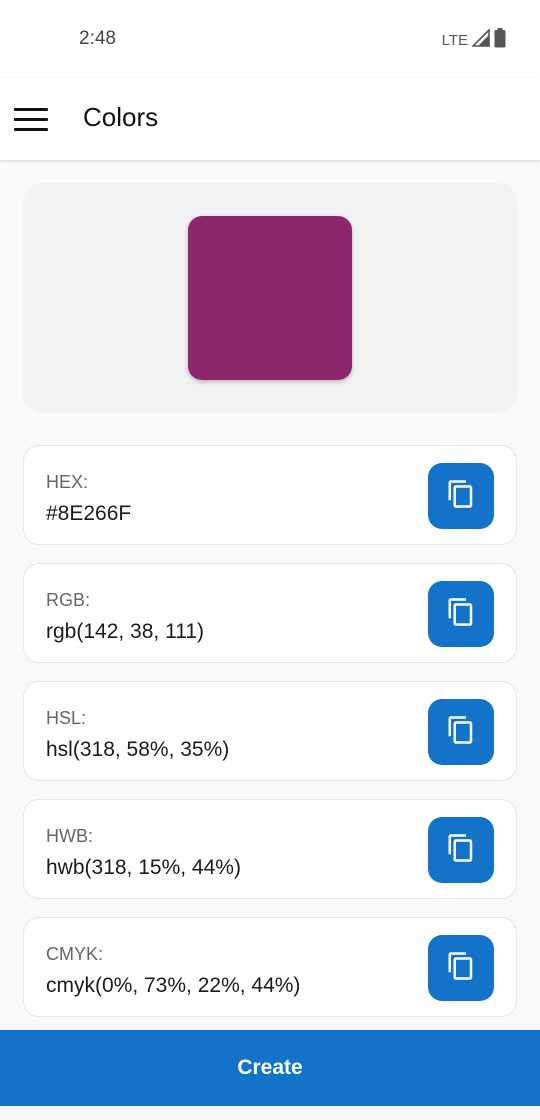 The height and width of the screenshot is (1120, 540). I want to click on rgb-label: RGB:, so click(68, 600).